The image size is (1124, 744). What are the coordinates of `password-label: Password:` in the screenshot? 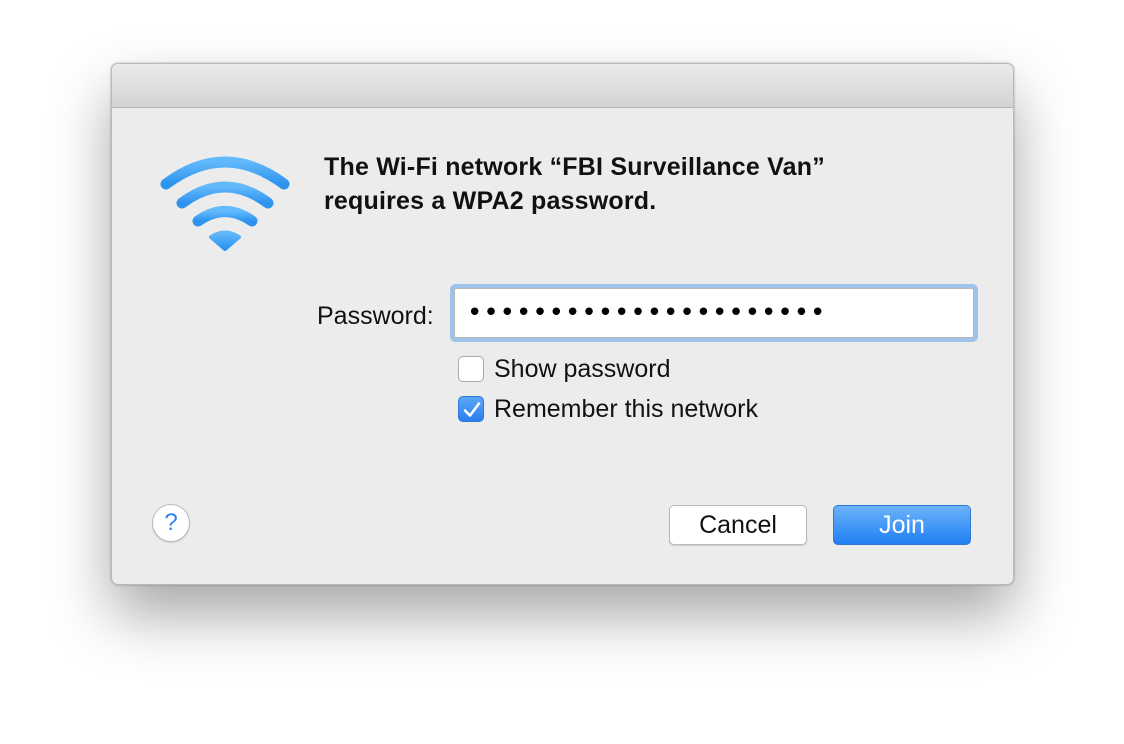 It's located at (375, 316).